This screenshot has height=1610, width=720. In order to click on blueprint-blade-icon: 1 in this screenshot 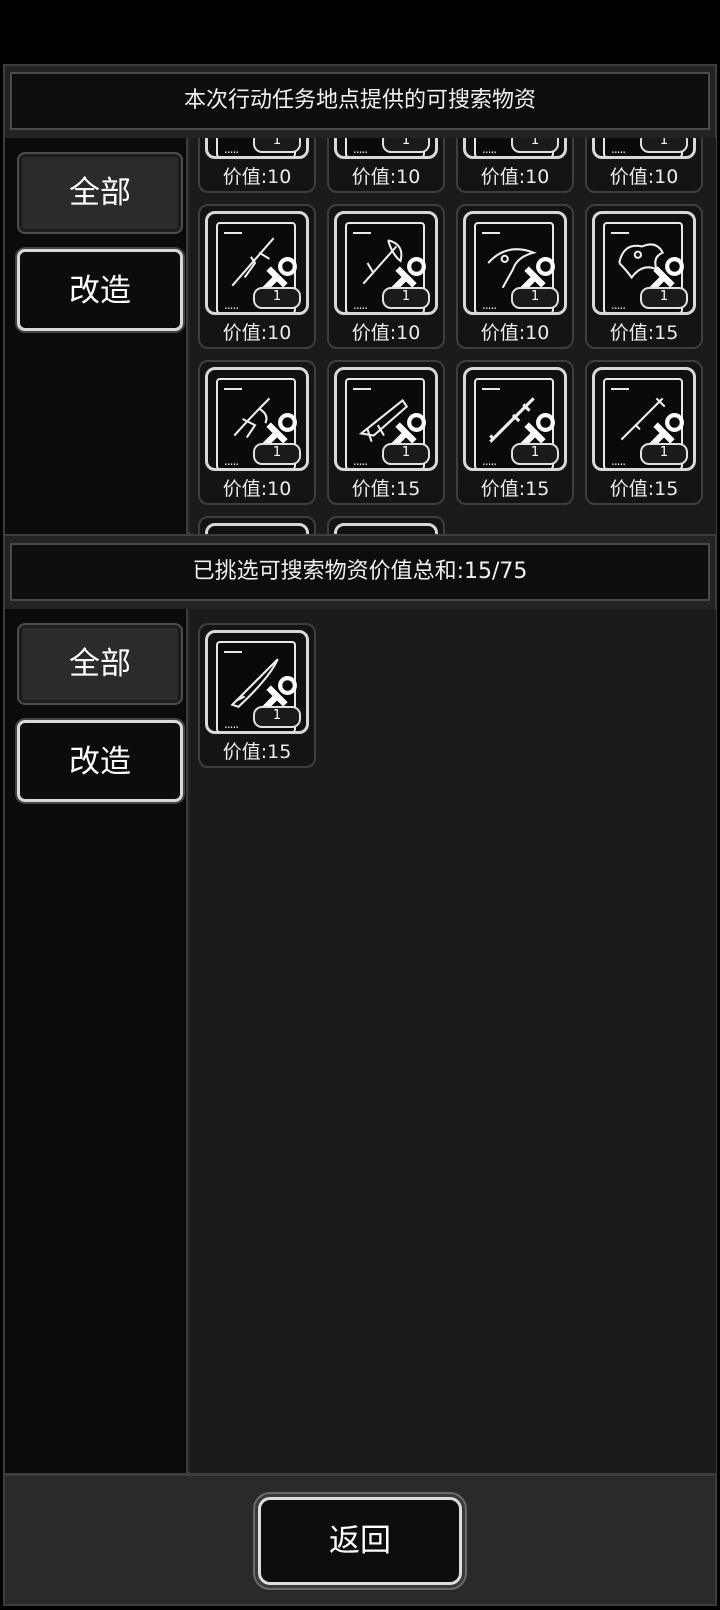, I will do `click(257, 682)`.